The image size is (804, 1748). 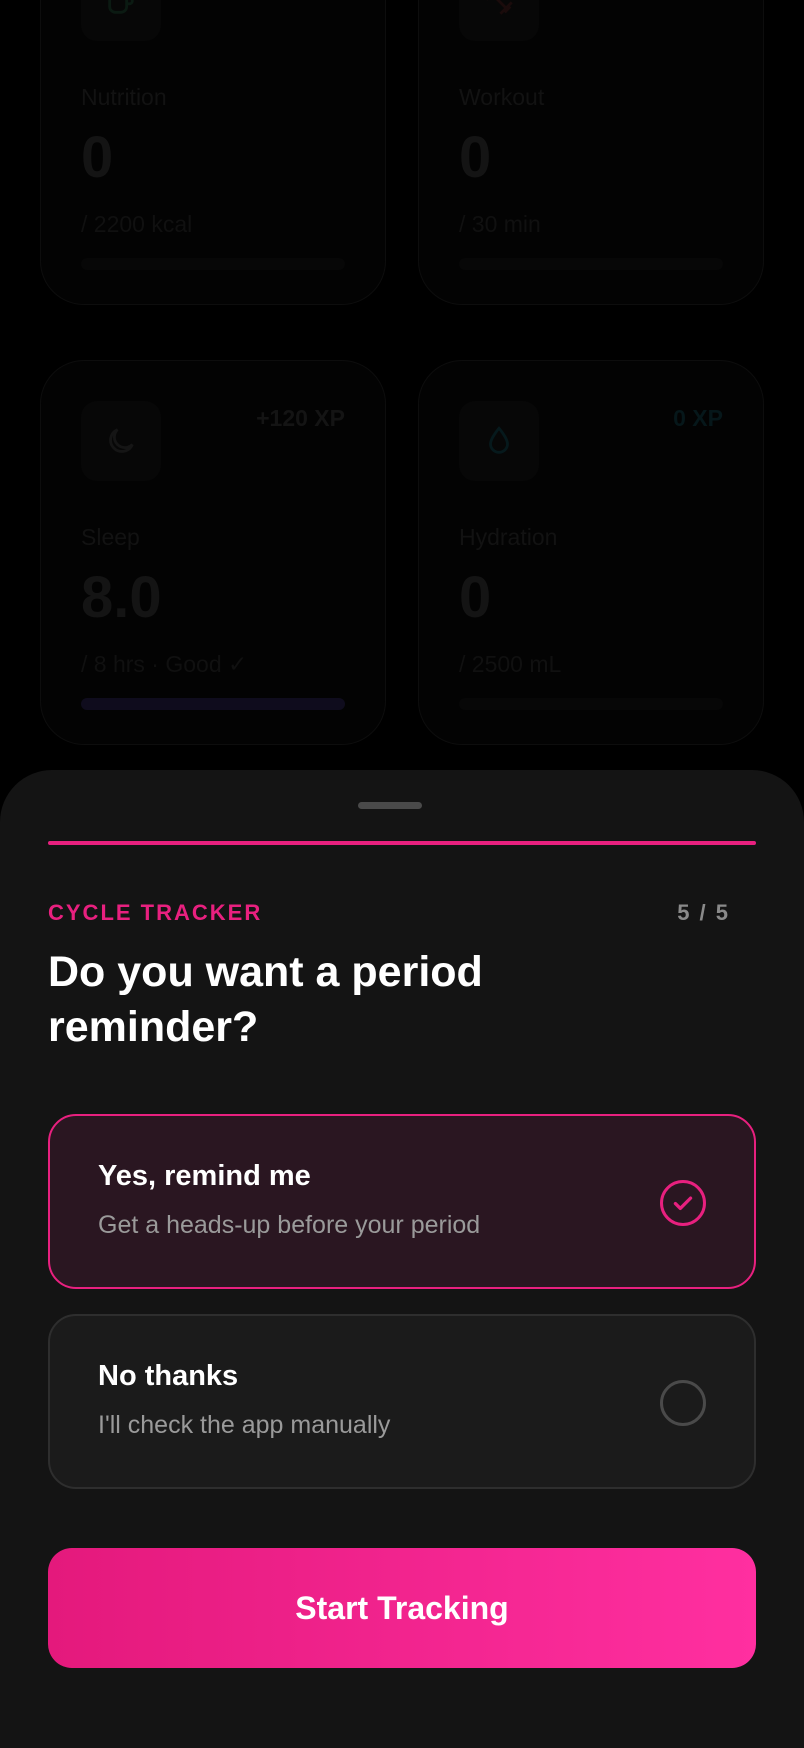 I want to click on workout-card: Workout 0 / 30 min, so click(x=591, y=152).